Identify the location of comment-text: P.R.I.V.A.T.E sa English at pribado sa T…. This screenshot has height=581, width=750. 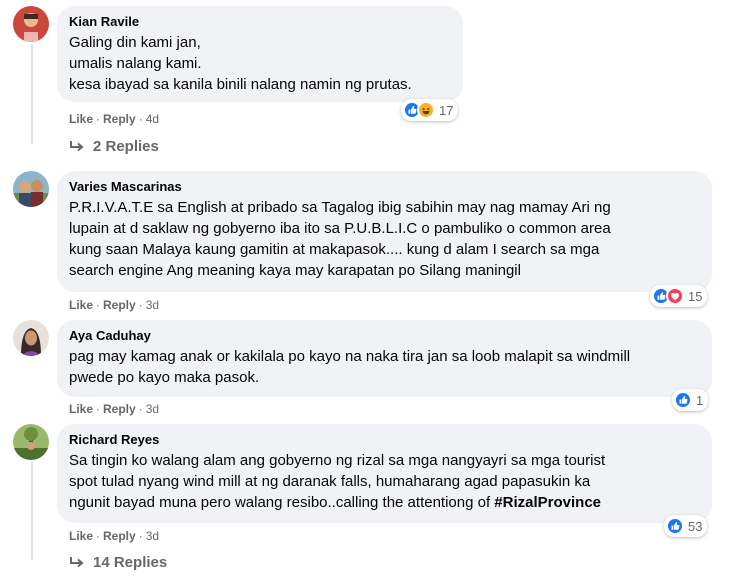
(340, 239).